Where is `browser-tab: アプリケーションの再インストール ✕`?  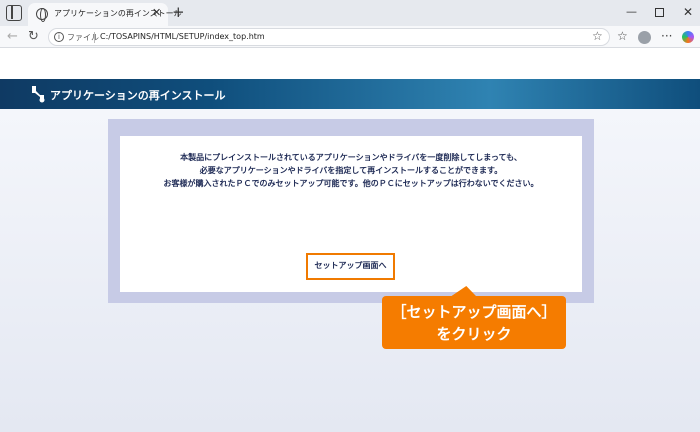 browser-tab: アプリケーションの再インストール ✕ is located at coordinates (105, 14).